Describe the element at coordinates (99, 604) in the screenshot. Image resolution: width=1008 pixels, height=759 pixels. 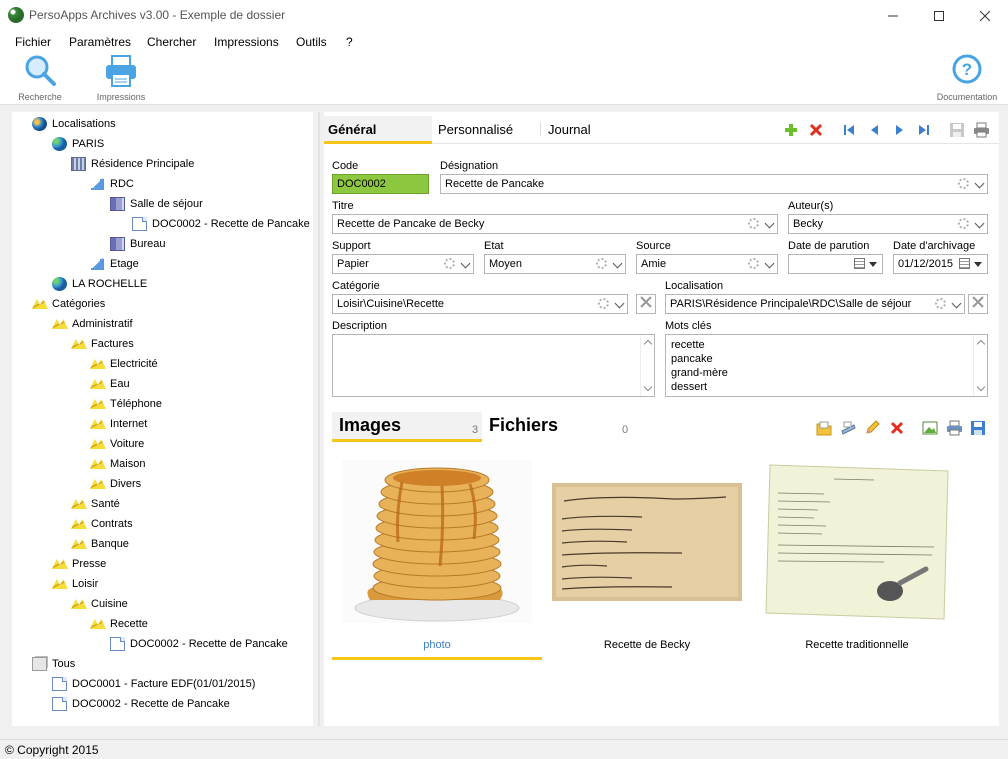
I see `tree-node-cuisine: Cuisine` at that location.